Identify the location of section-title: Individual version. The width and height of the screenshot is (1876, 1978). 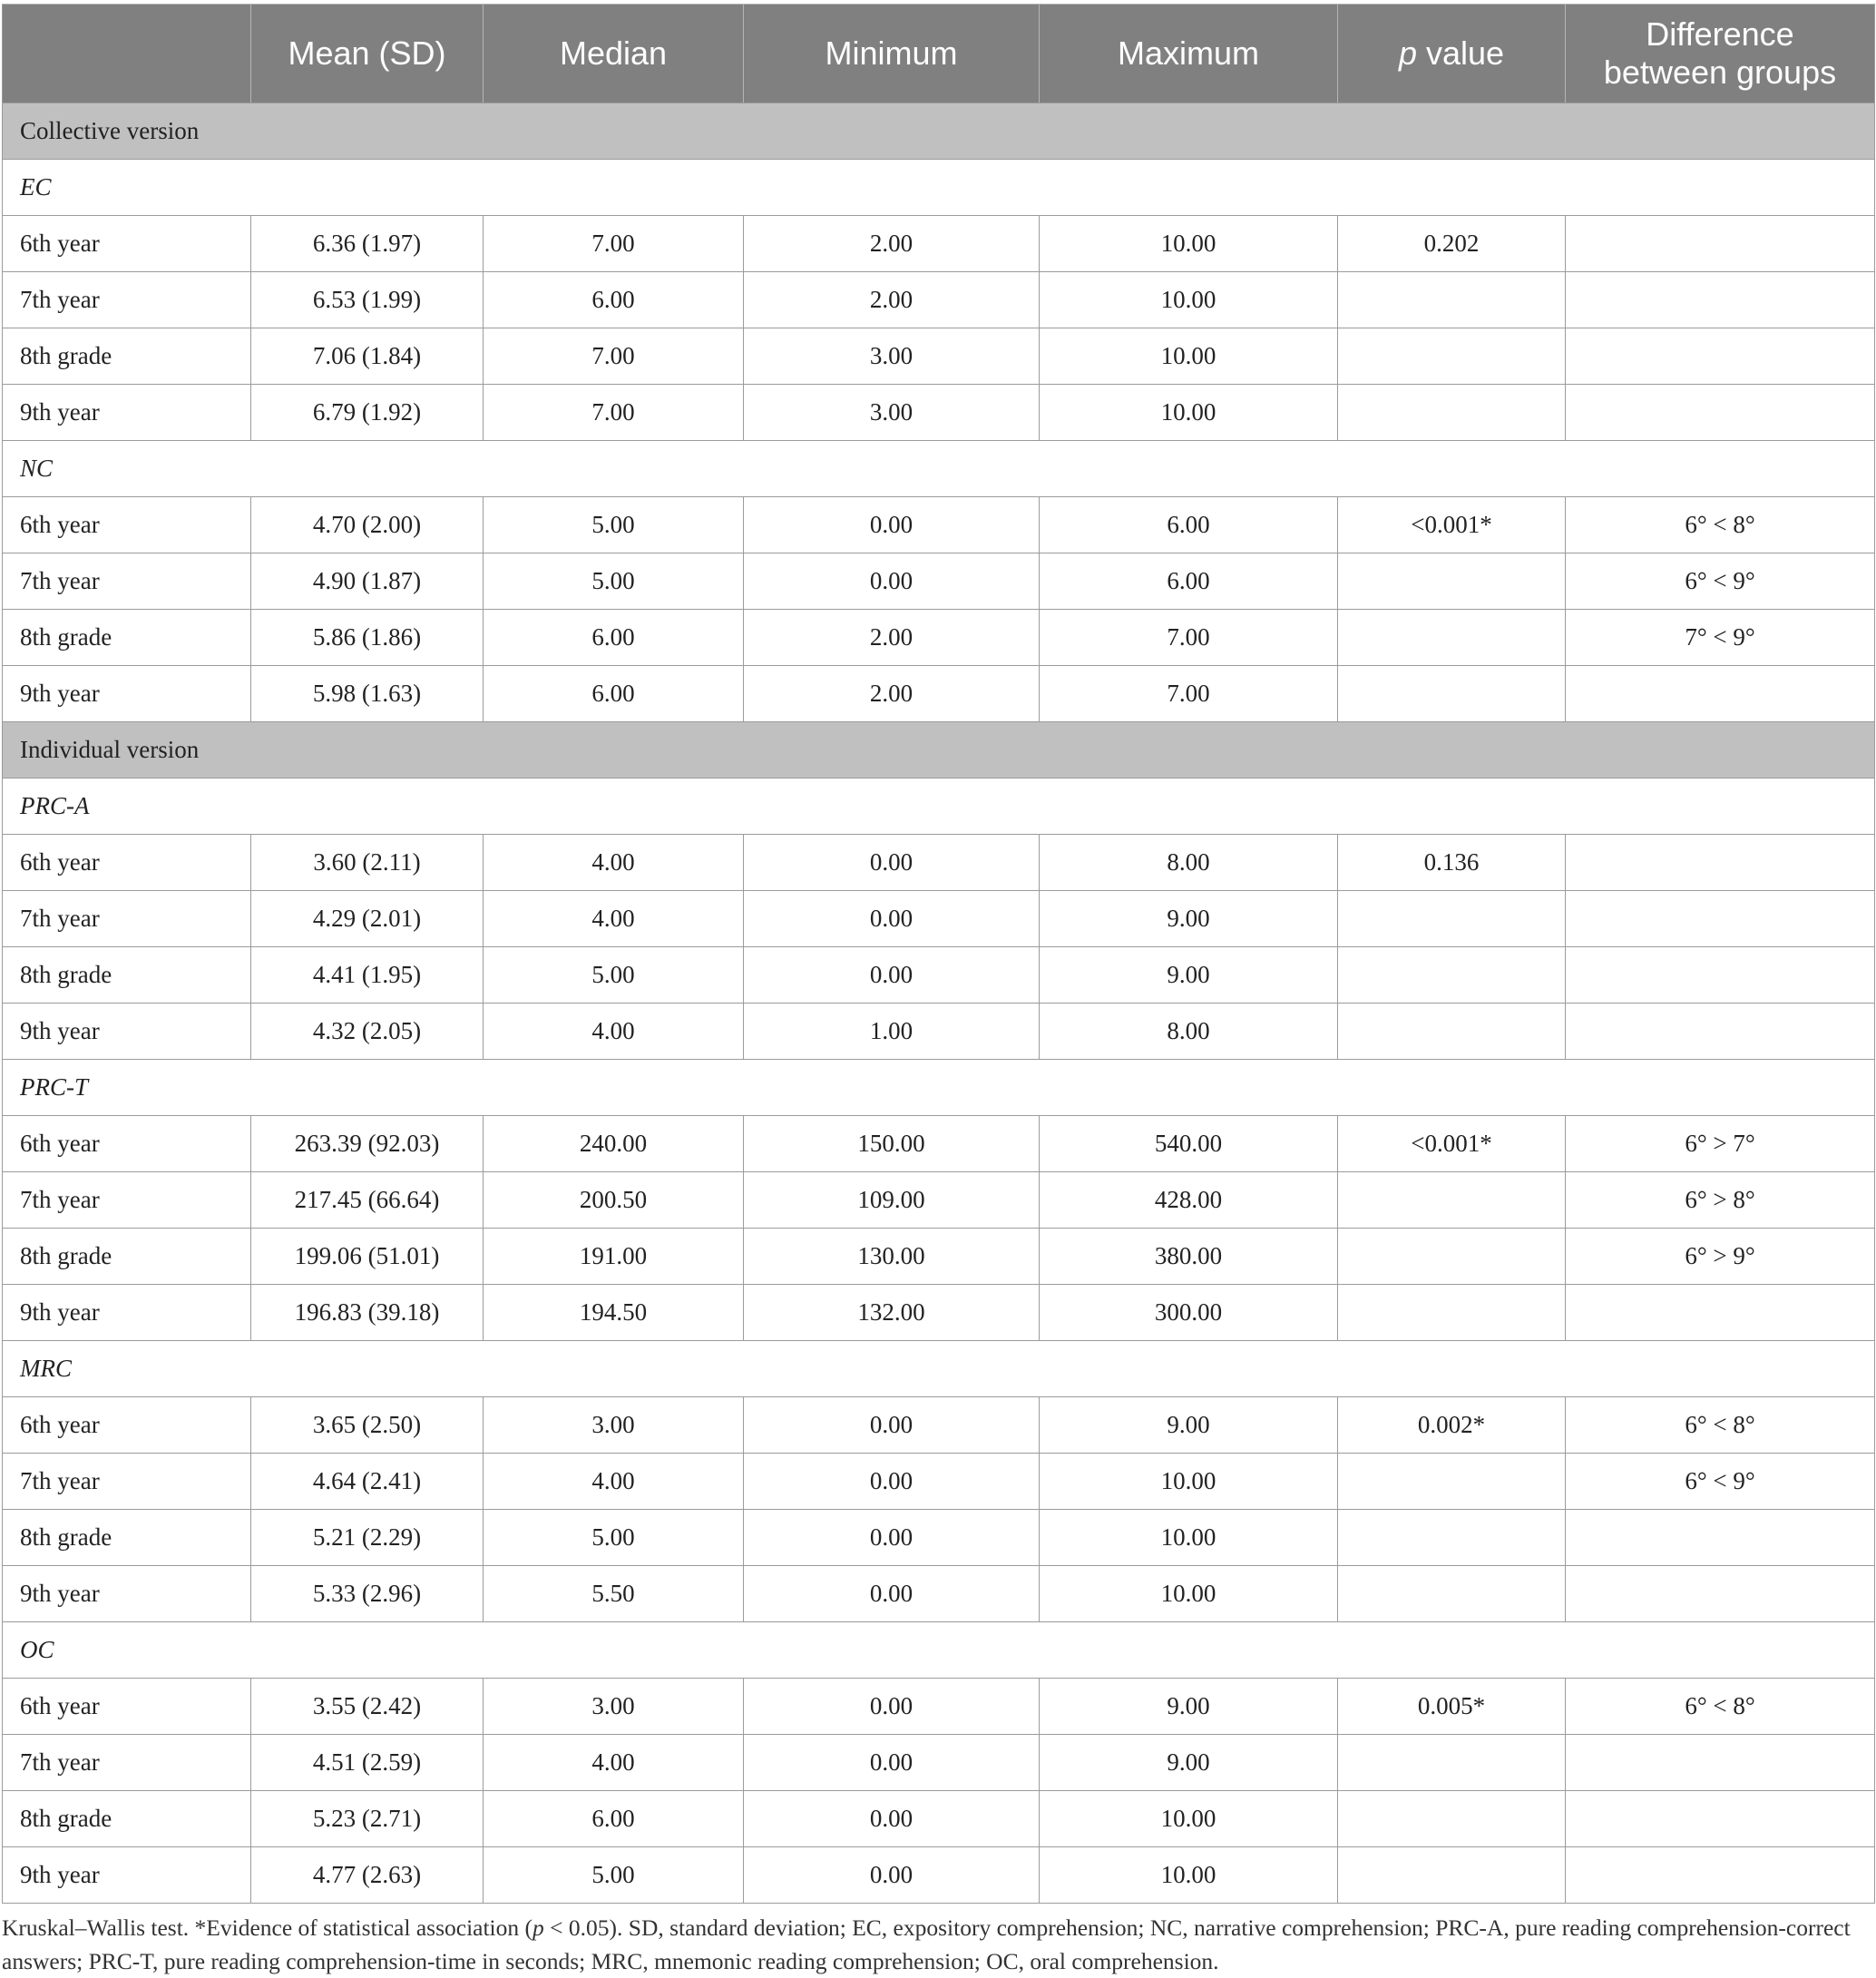
(938, 750).